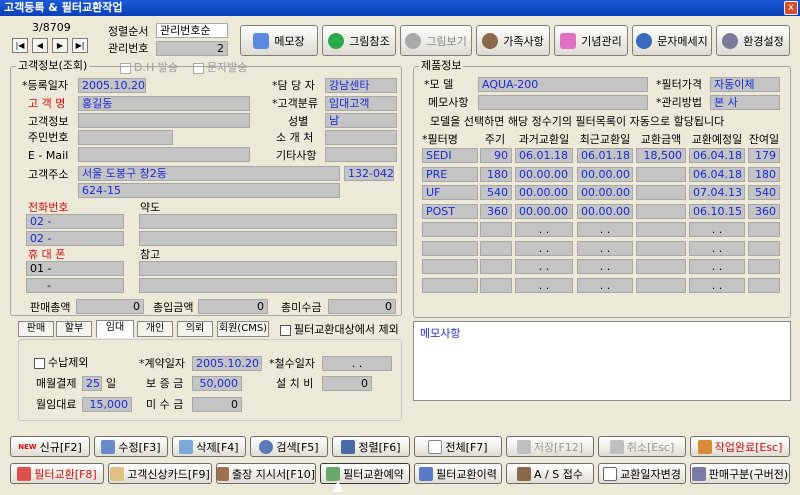 The width and height of the screenshot is (800, 495). Describe the element at coordinates (764, 155) in the screenshot. I see `filter-cell: 179` at that location.